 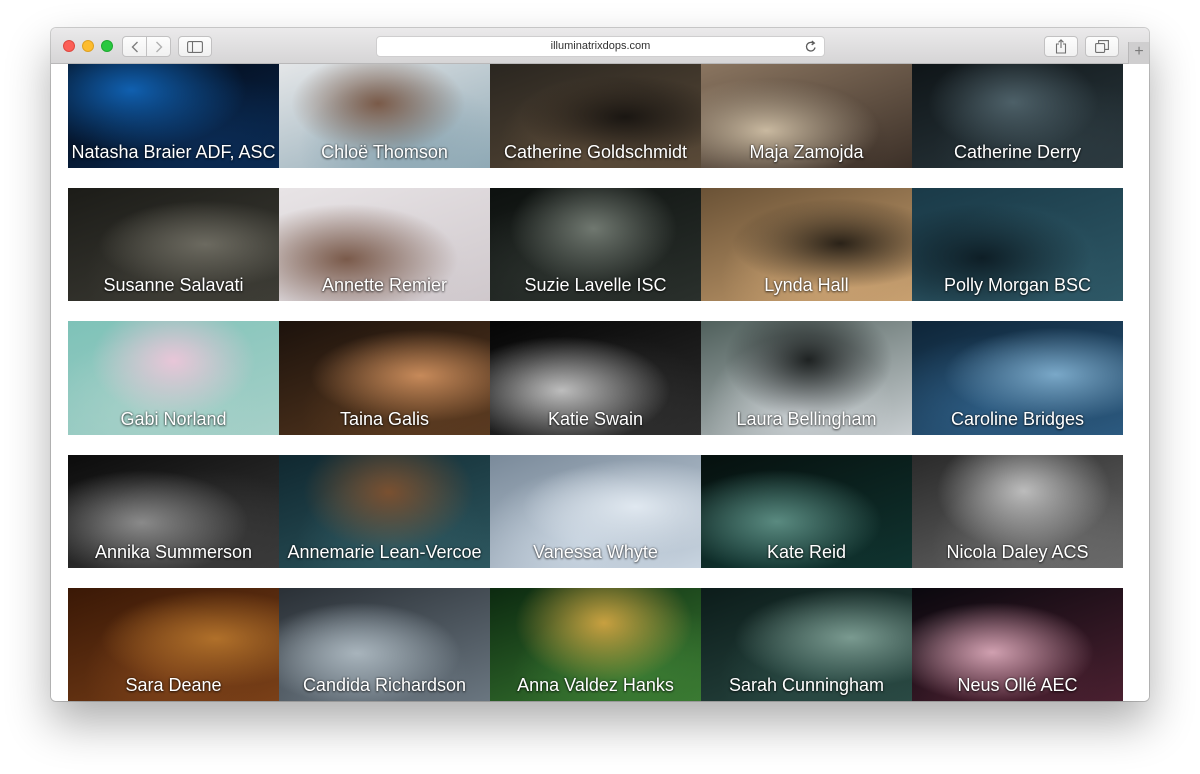 I want to click on director-name: Candida Richardson, so click(x=384, y=685).